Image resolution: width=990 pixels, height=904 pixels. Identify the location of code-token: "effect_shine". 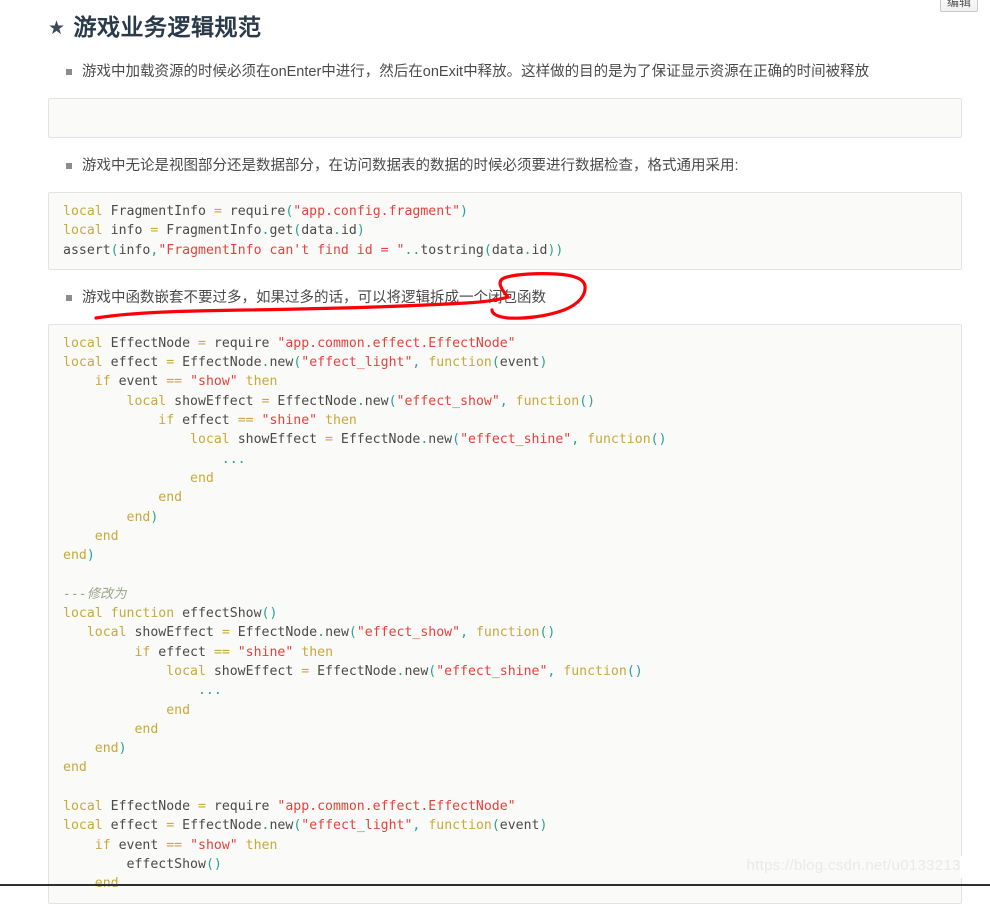
(516, 440).